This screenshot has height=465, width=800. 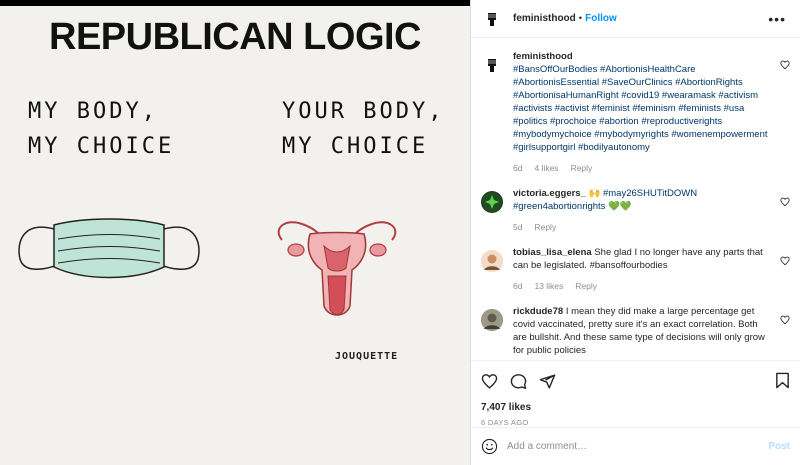 What do you see at coordinates (367, 356) in the screenshot?
I see `artist-signature: JOUQUETTE` at bounding box center [367, 356].